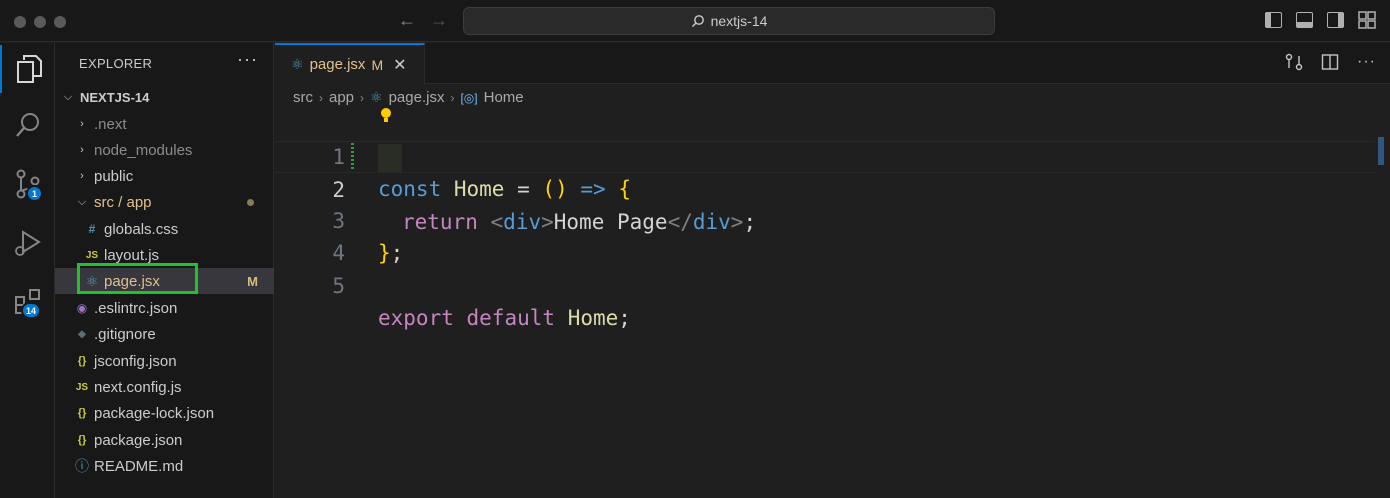  Describe the element at coordinates (250, 202) in the screenshot. I see `modified-dot-icon` at that location.